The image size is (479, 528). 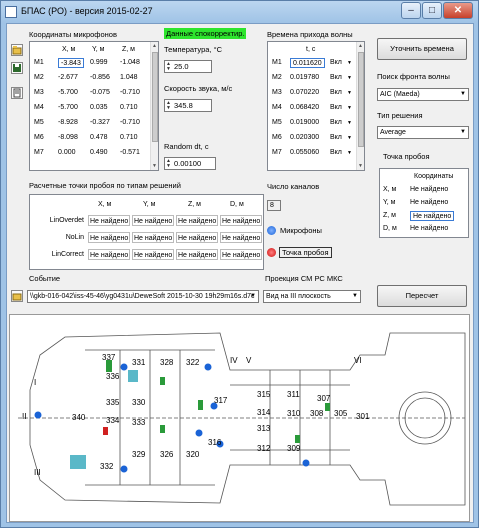 I want to click on random-dt-input: ▲ ▼ 0.00100, so click(x=190, y=163).